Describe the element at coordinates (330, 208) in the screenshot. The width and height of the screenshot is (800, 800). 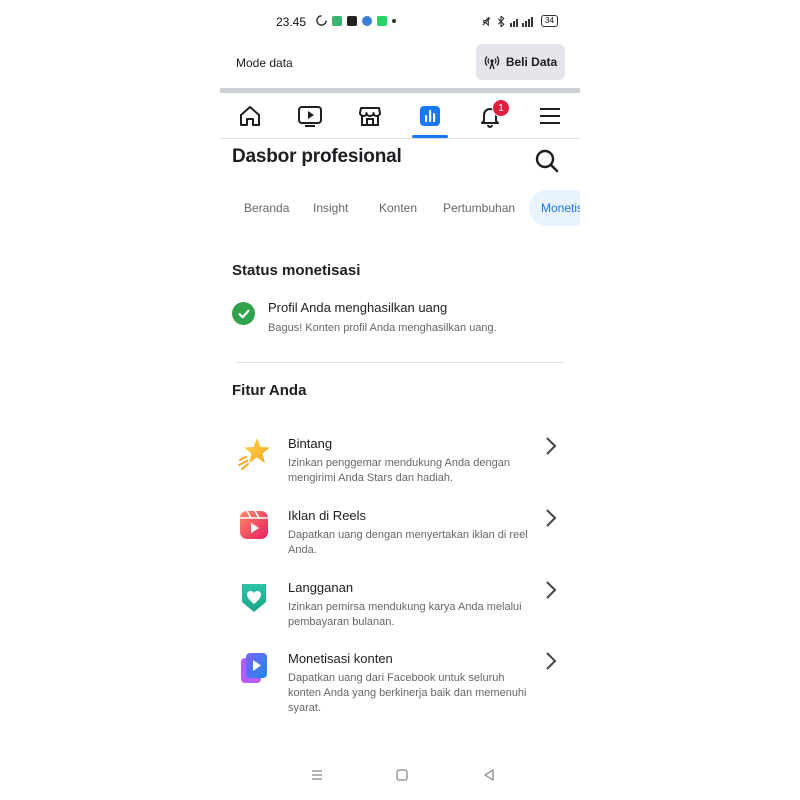
I see `tab-insight: Insight` at that location.